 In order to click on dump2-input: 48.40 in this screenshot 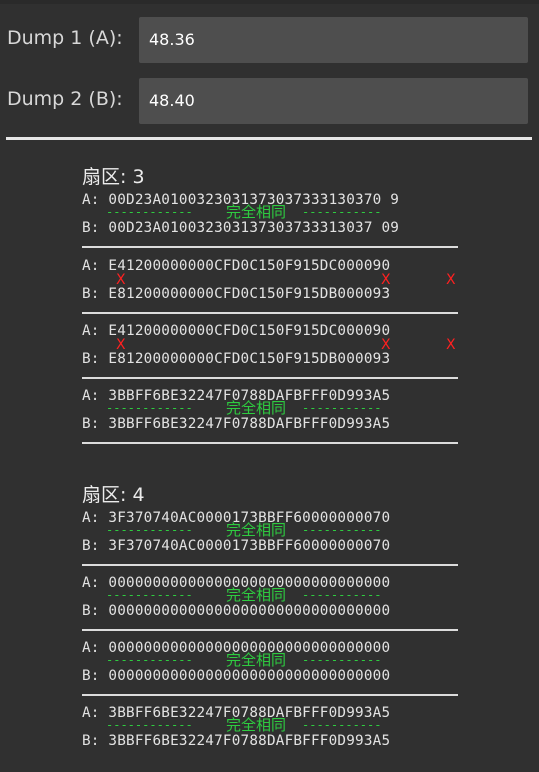, I will do `click(333, 101)`.